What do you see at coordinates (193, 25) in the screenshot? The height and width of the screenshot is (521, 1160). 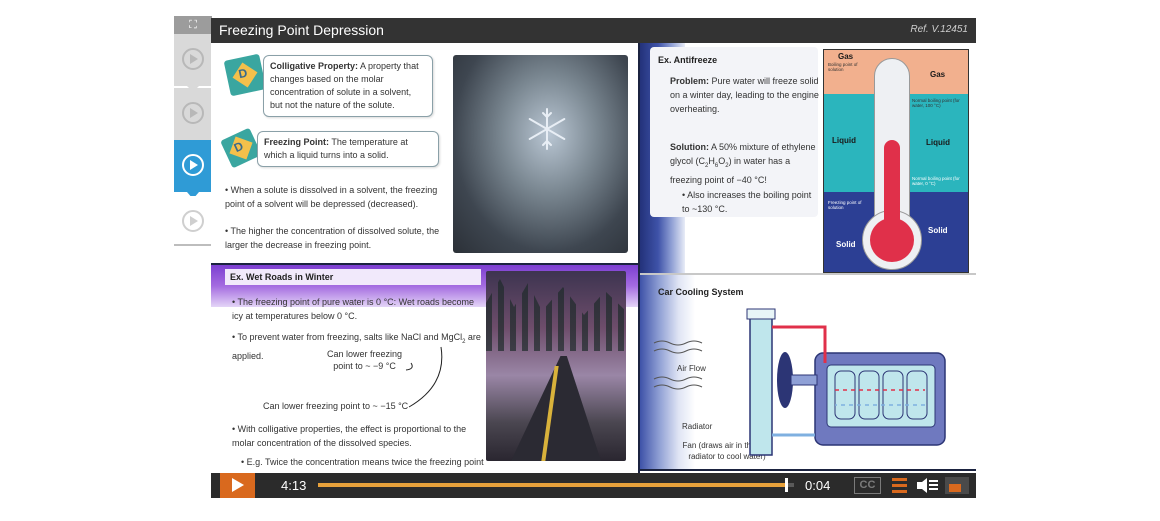 I see `expand-icon: ⛶` at bounding box center [193, 25].